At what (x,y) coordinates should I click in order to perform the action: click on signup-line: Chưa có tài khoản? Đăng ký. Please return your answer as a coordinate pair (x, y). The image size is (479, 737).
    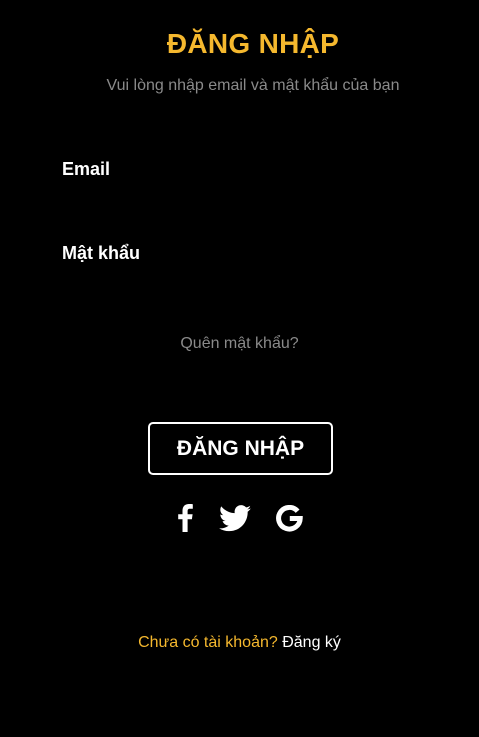
    Looking at the image, I should click on (239, 643).